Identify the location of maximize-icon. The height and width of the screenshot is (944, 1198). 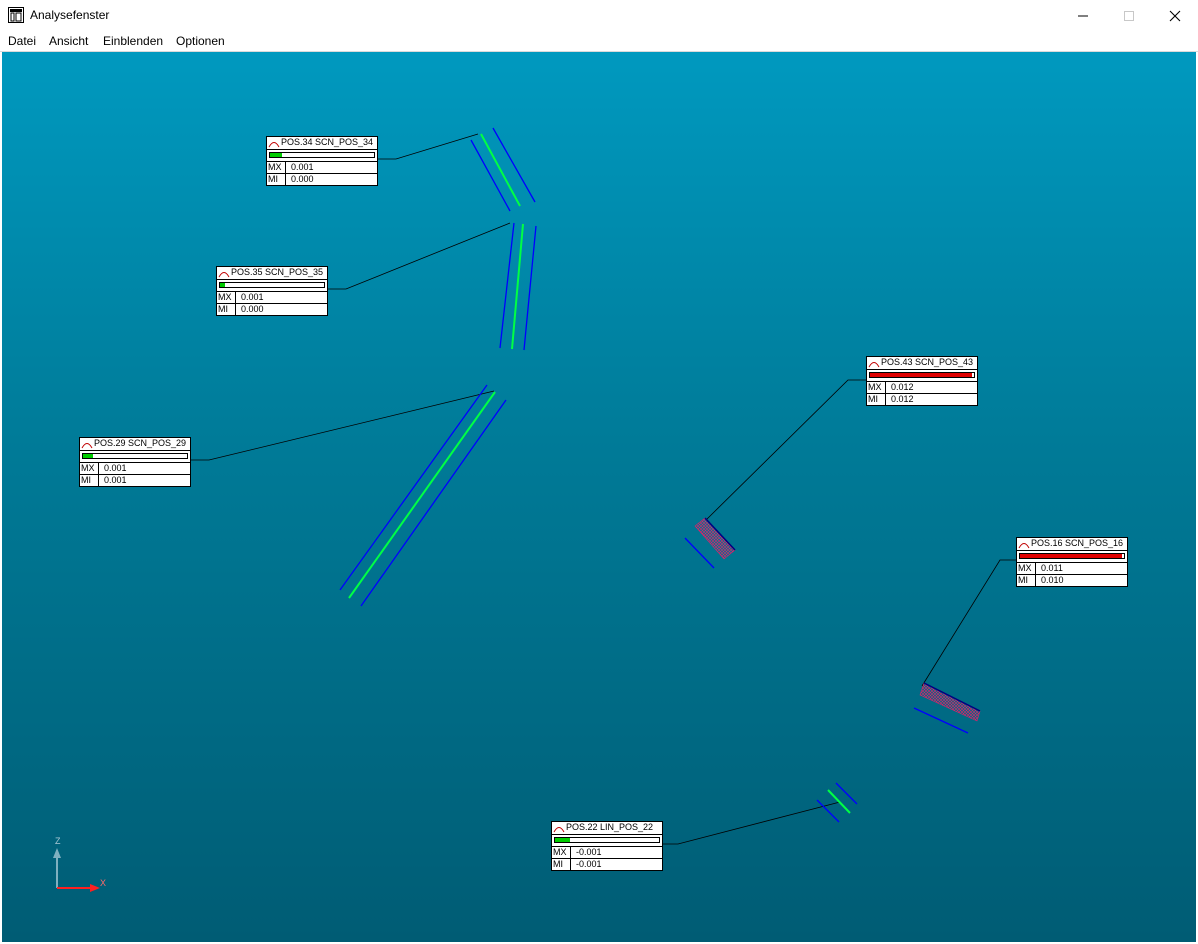
(1129, 15).